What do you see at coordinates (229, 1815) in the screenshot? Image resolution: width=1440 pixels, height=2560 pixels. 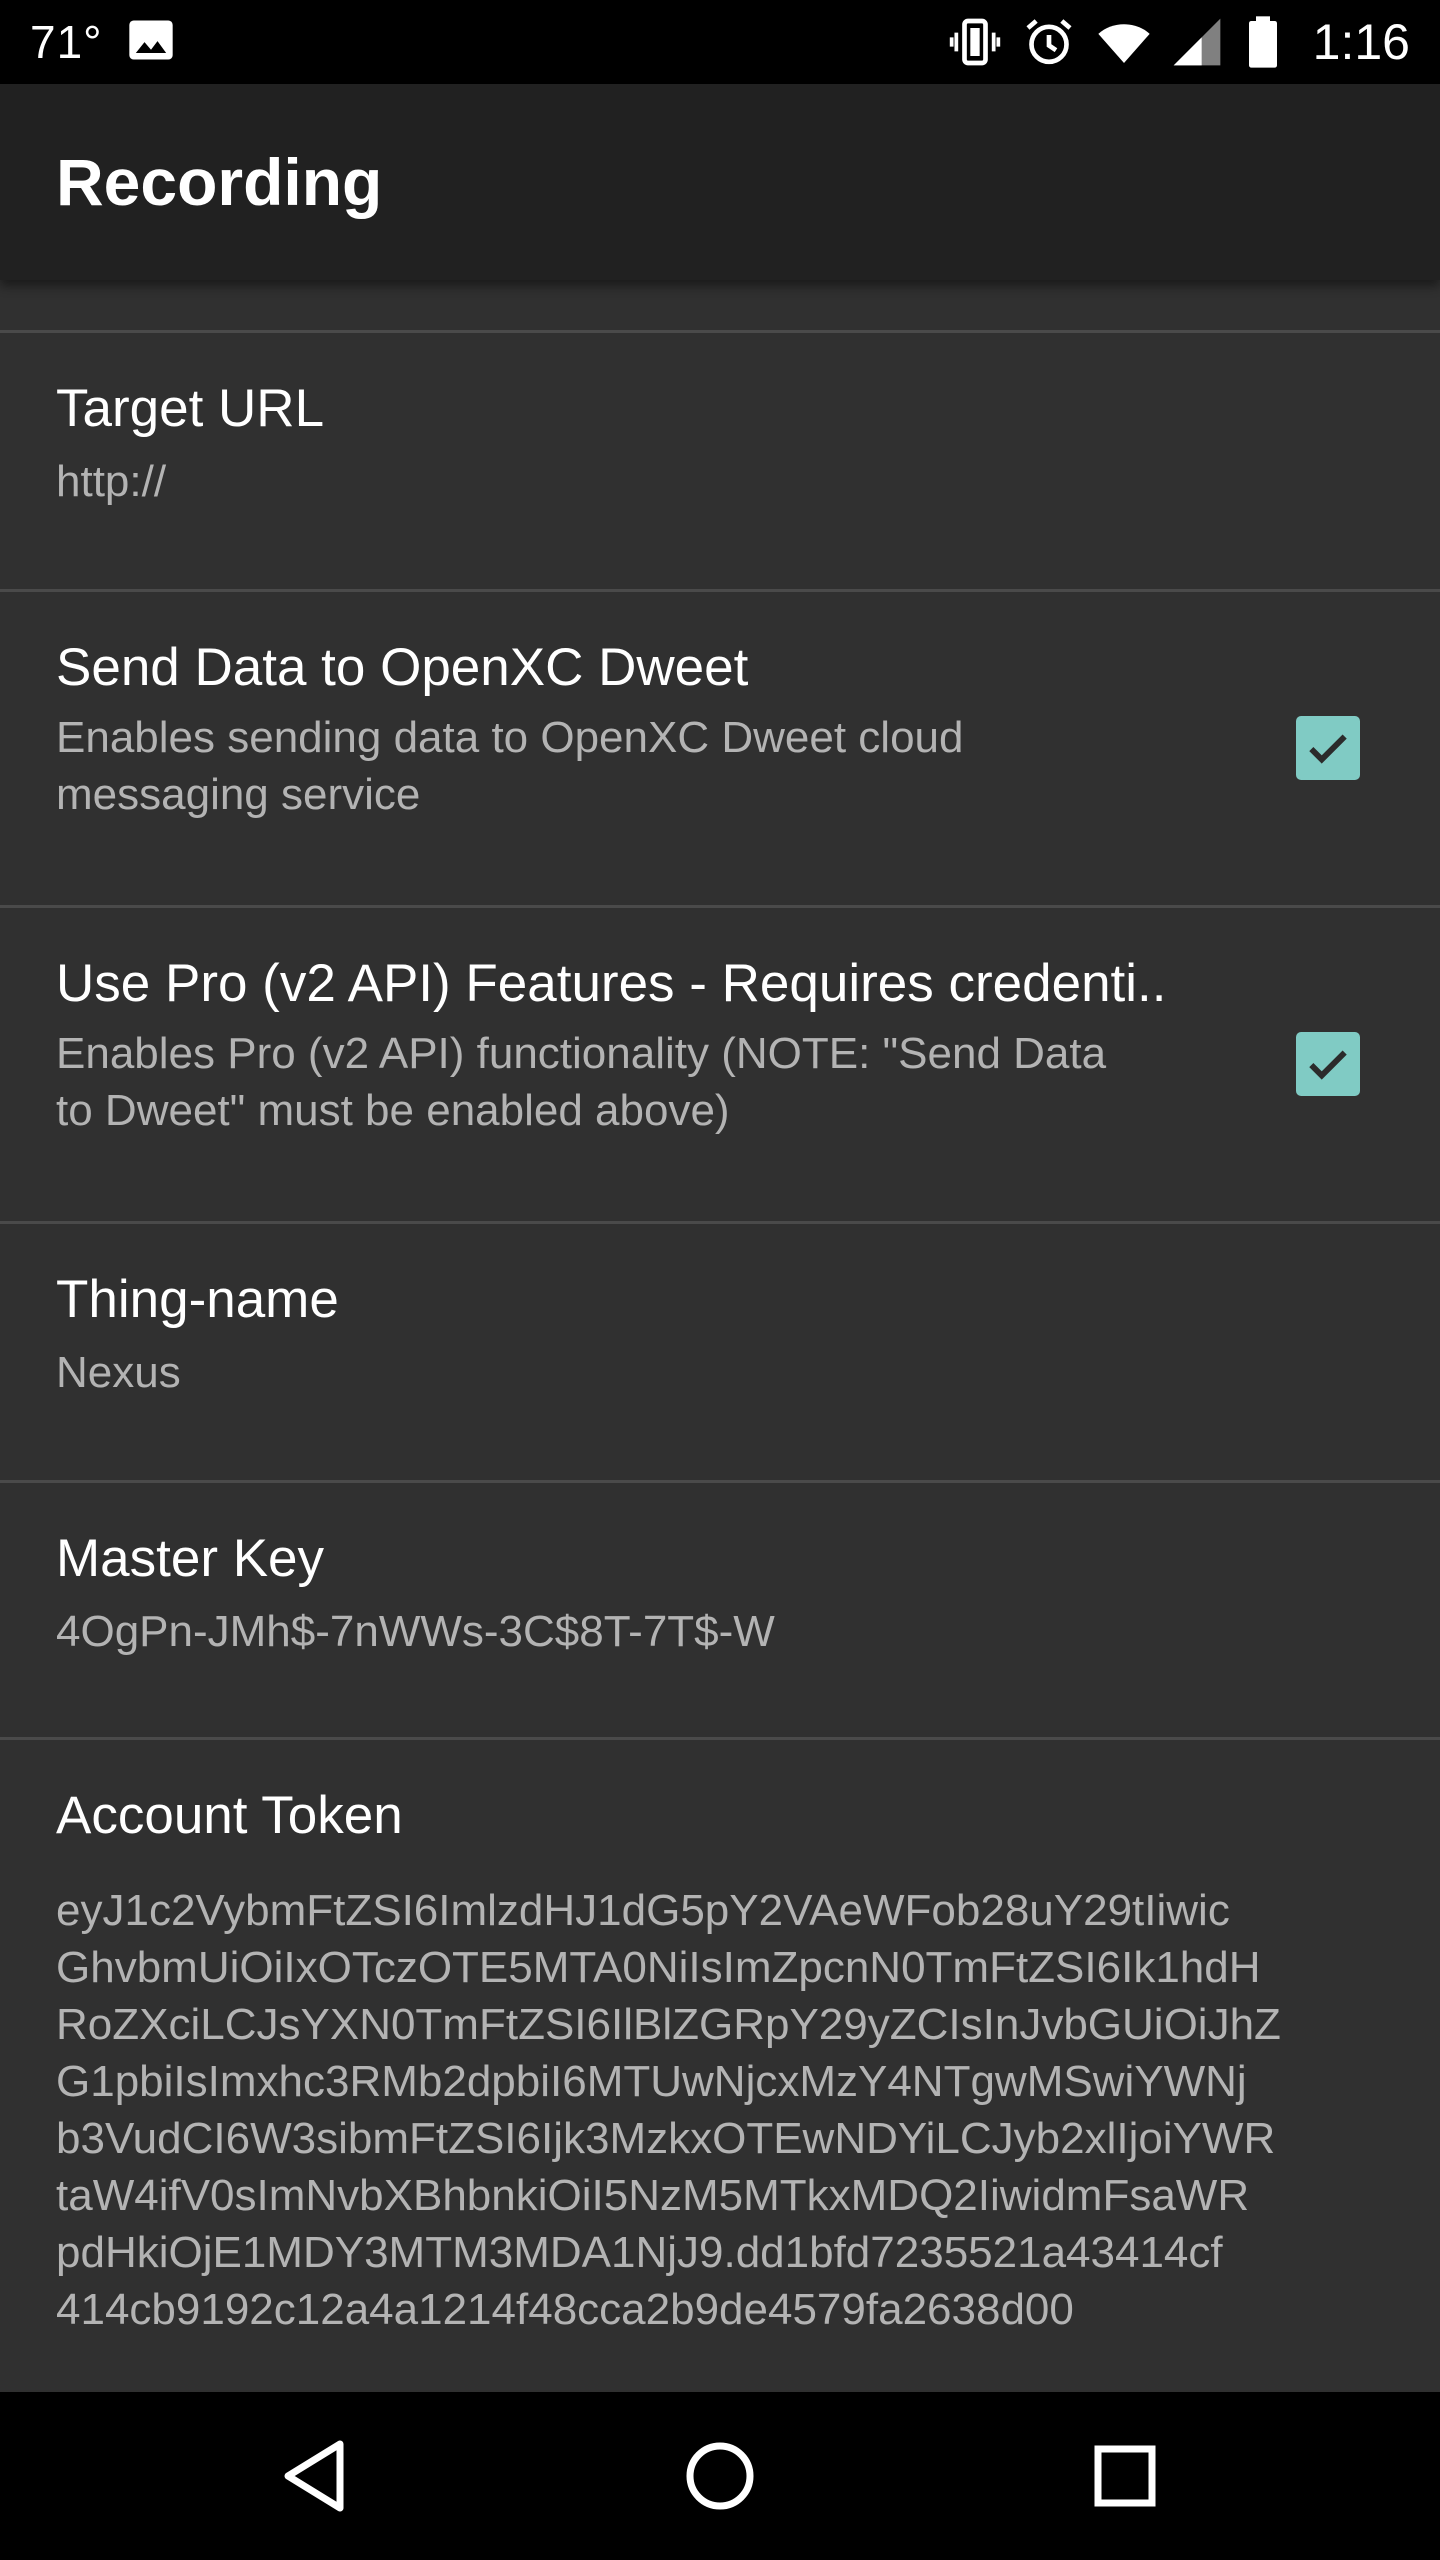 I see `pref-title: Account Token` at bounding box center [229, 1815].